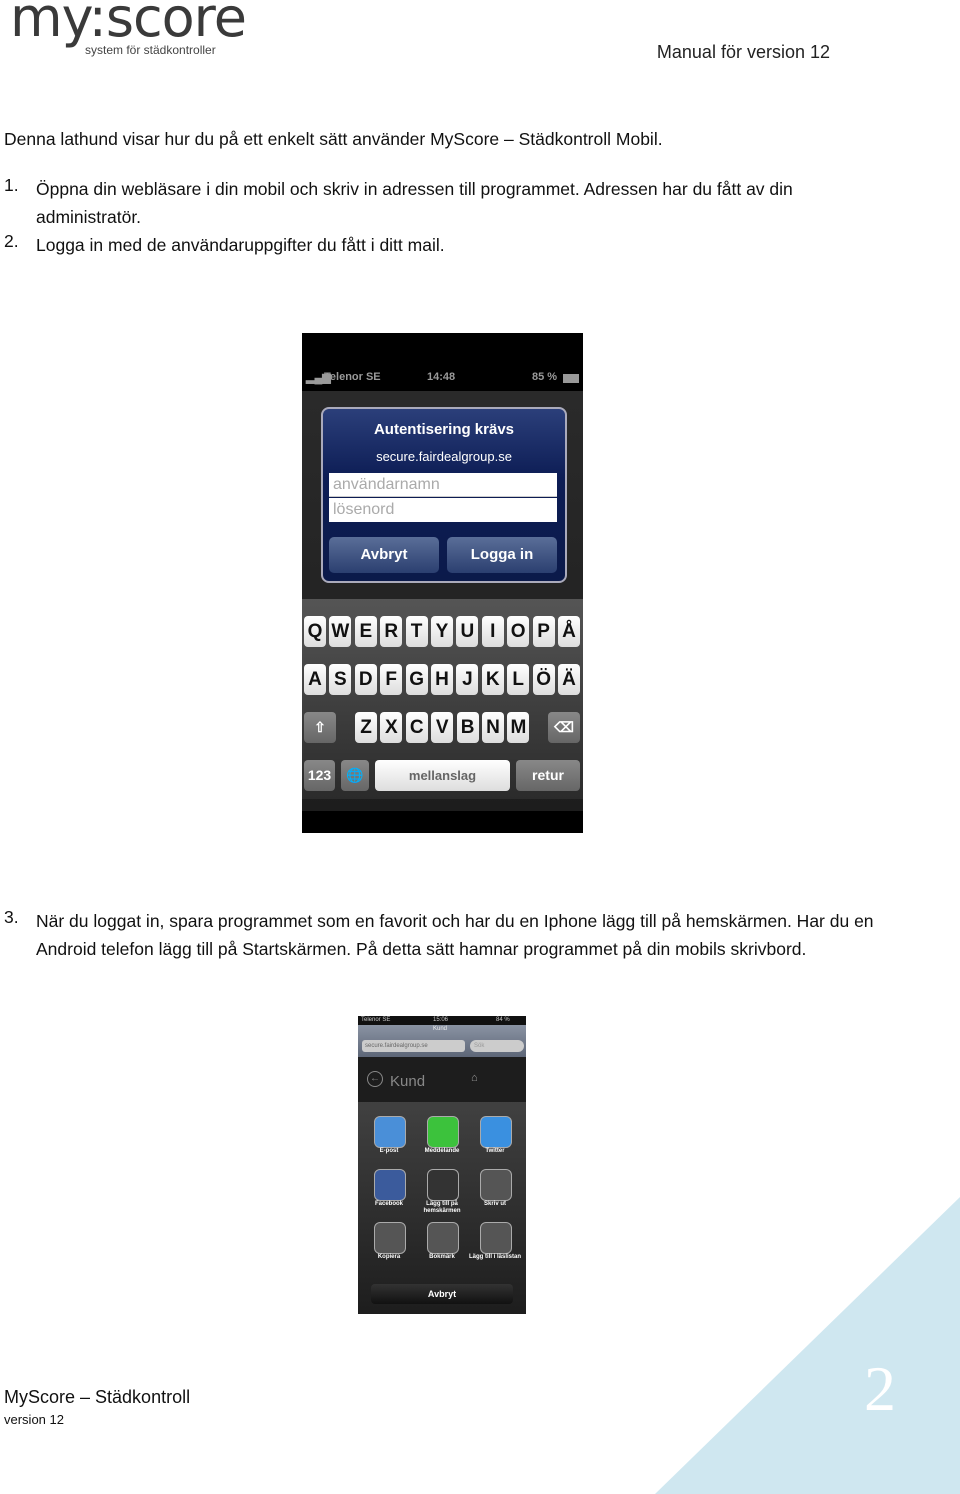 The image size is (960, 1494). Describe the element at coordinates (807, 1345) in the screenshot. I see `decorative-triangle` at that location.